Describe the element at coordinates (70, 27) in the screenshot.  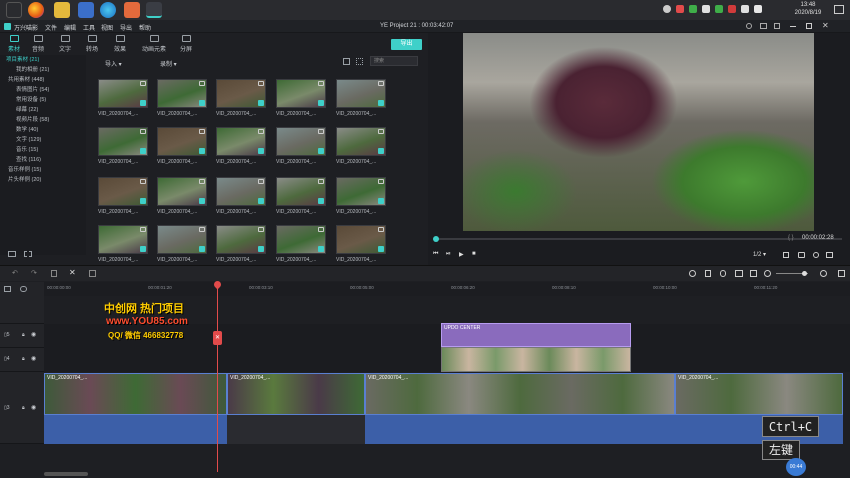
I see `menu-edit: 编辑` at that location.